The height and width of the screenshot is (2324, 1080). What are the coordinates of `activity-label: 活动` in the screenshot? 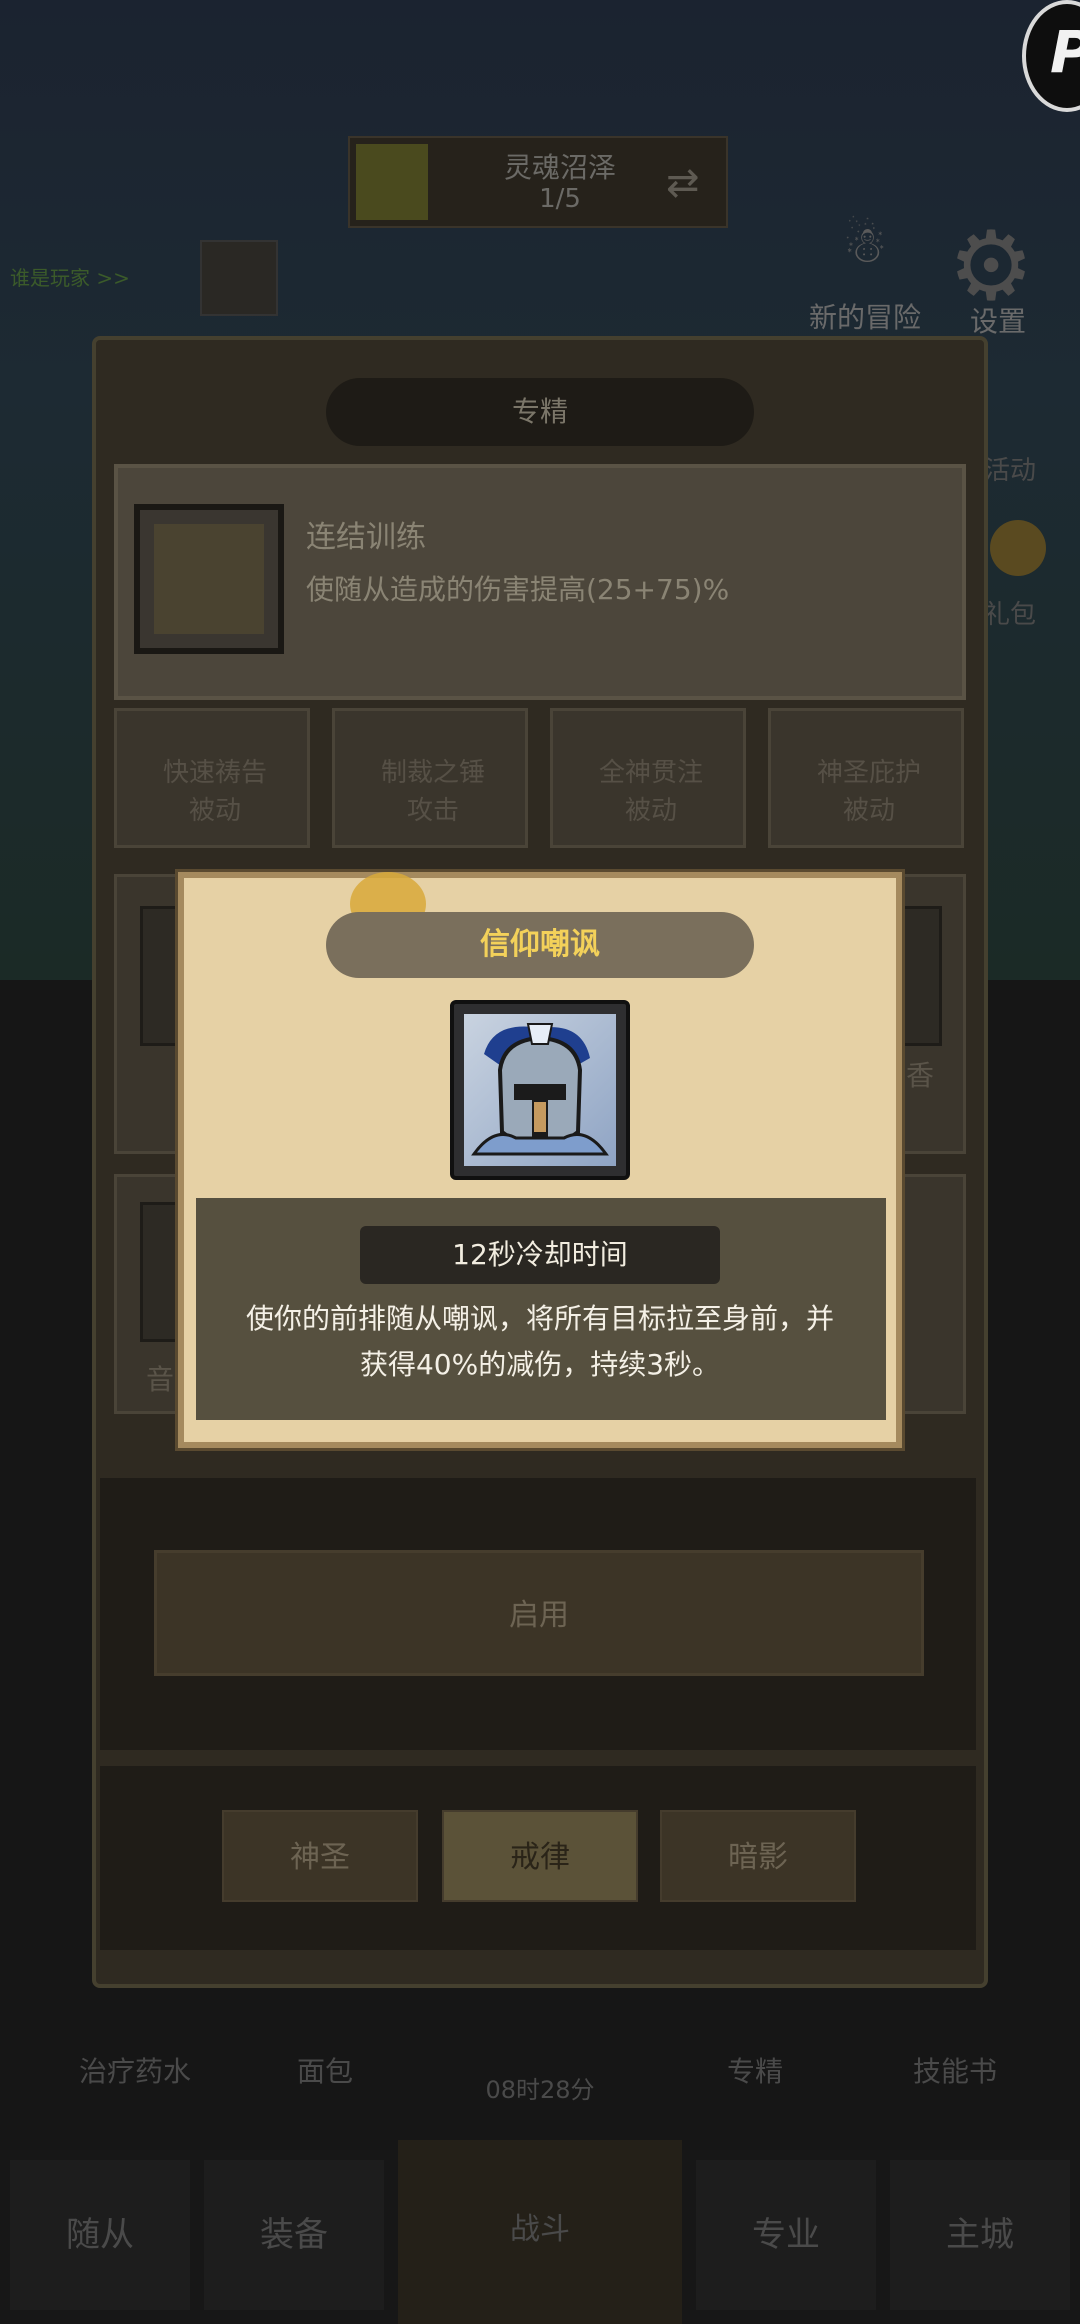 It's located at (1010, 468).